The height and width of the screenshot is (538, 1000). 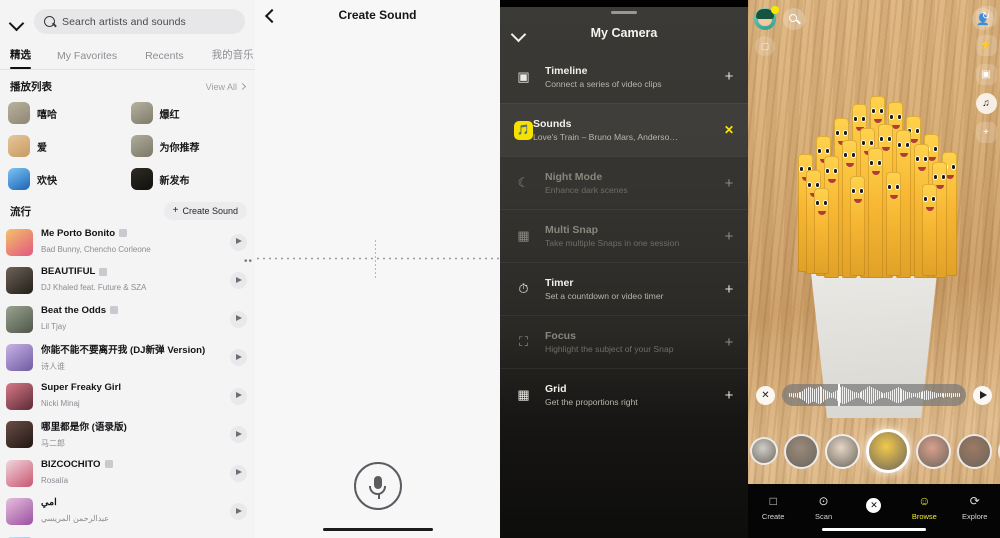 What do you see at coordinates (824, 507) in the screenshot?
I see `nav-scan: ⊙ Scan` at bounding box center [824, 507].